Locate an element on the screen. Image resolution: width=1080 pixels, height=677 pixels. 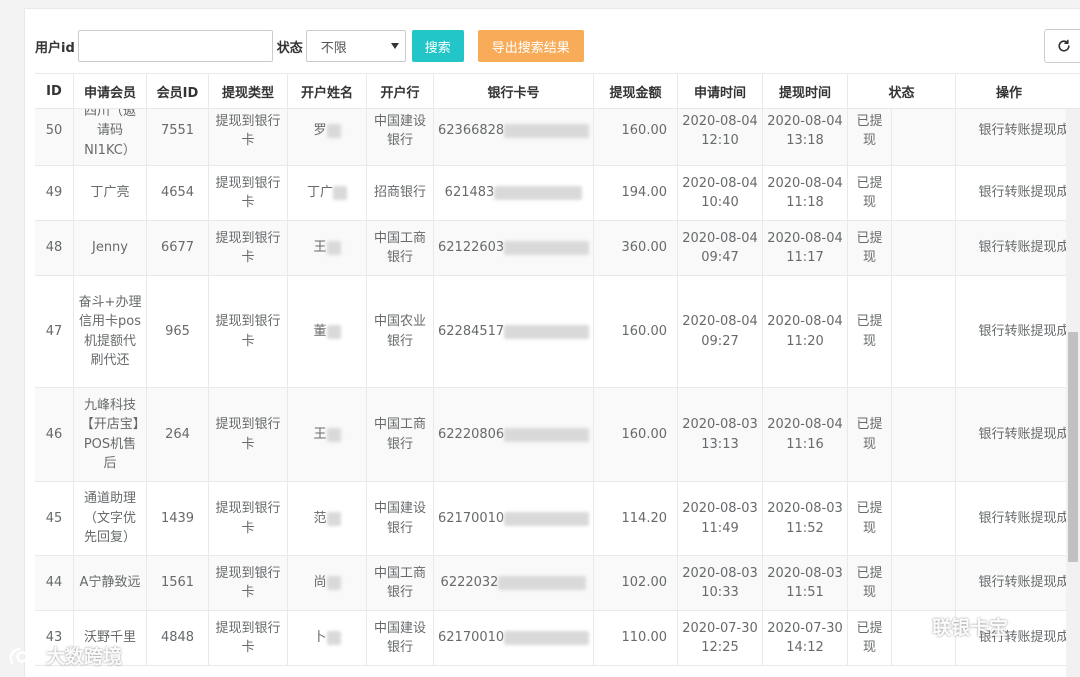
cell-type: 提现到银行卡 is located at coordinates (247, 434).